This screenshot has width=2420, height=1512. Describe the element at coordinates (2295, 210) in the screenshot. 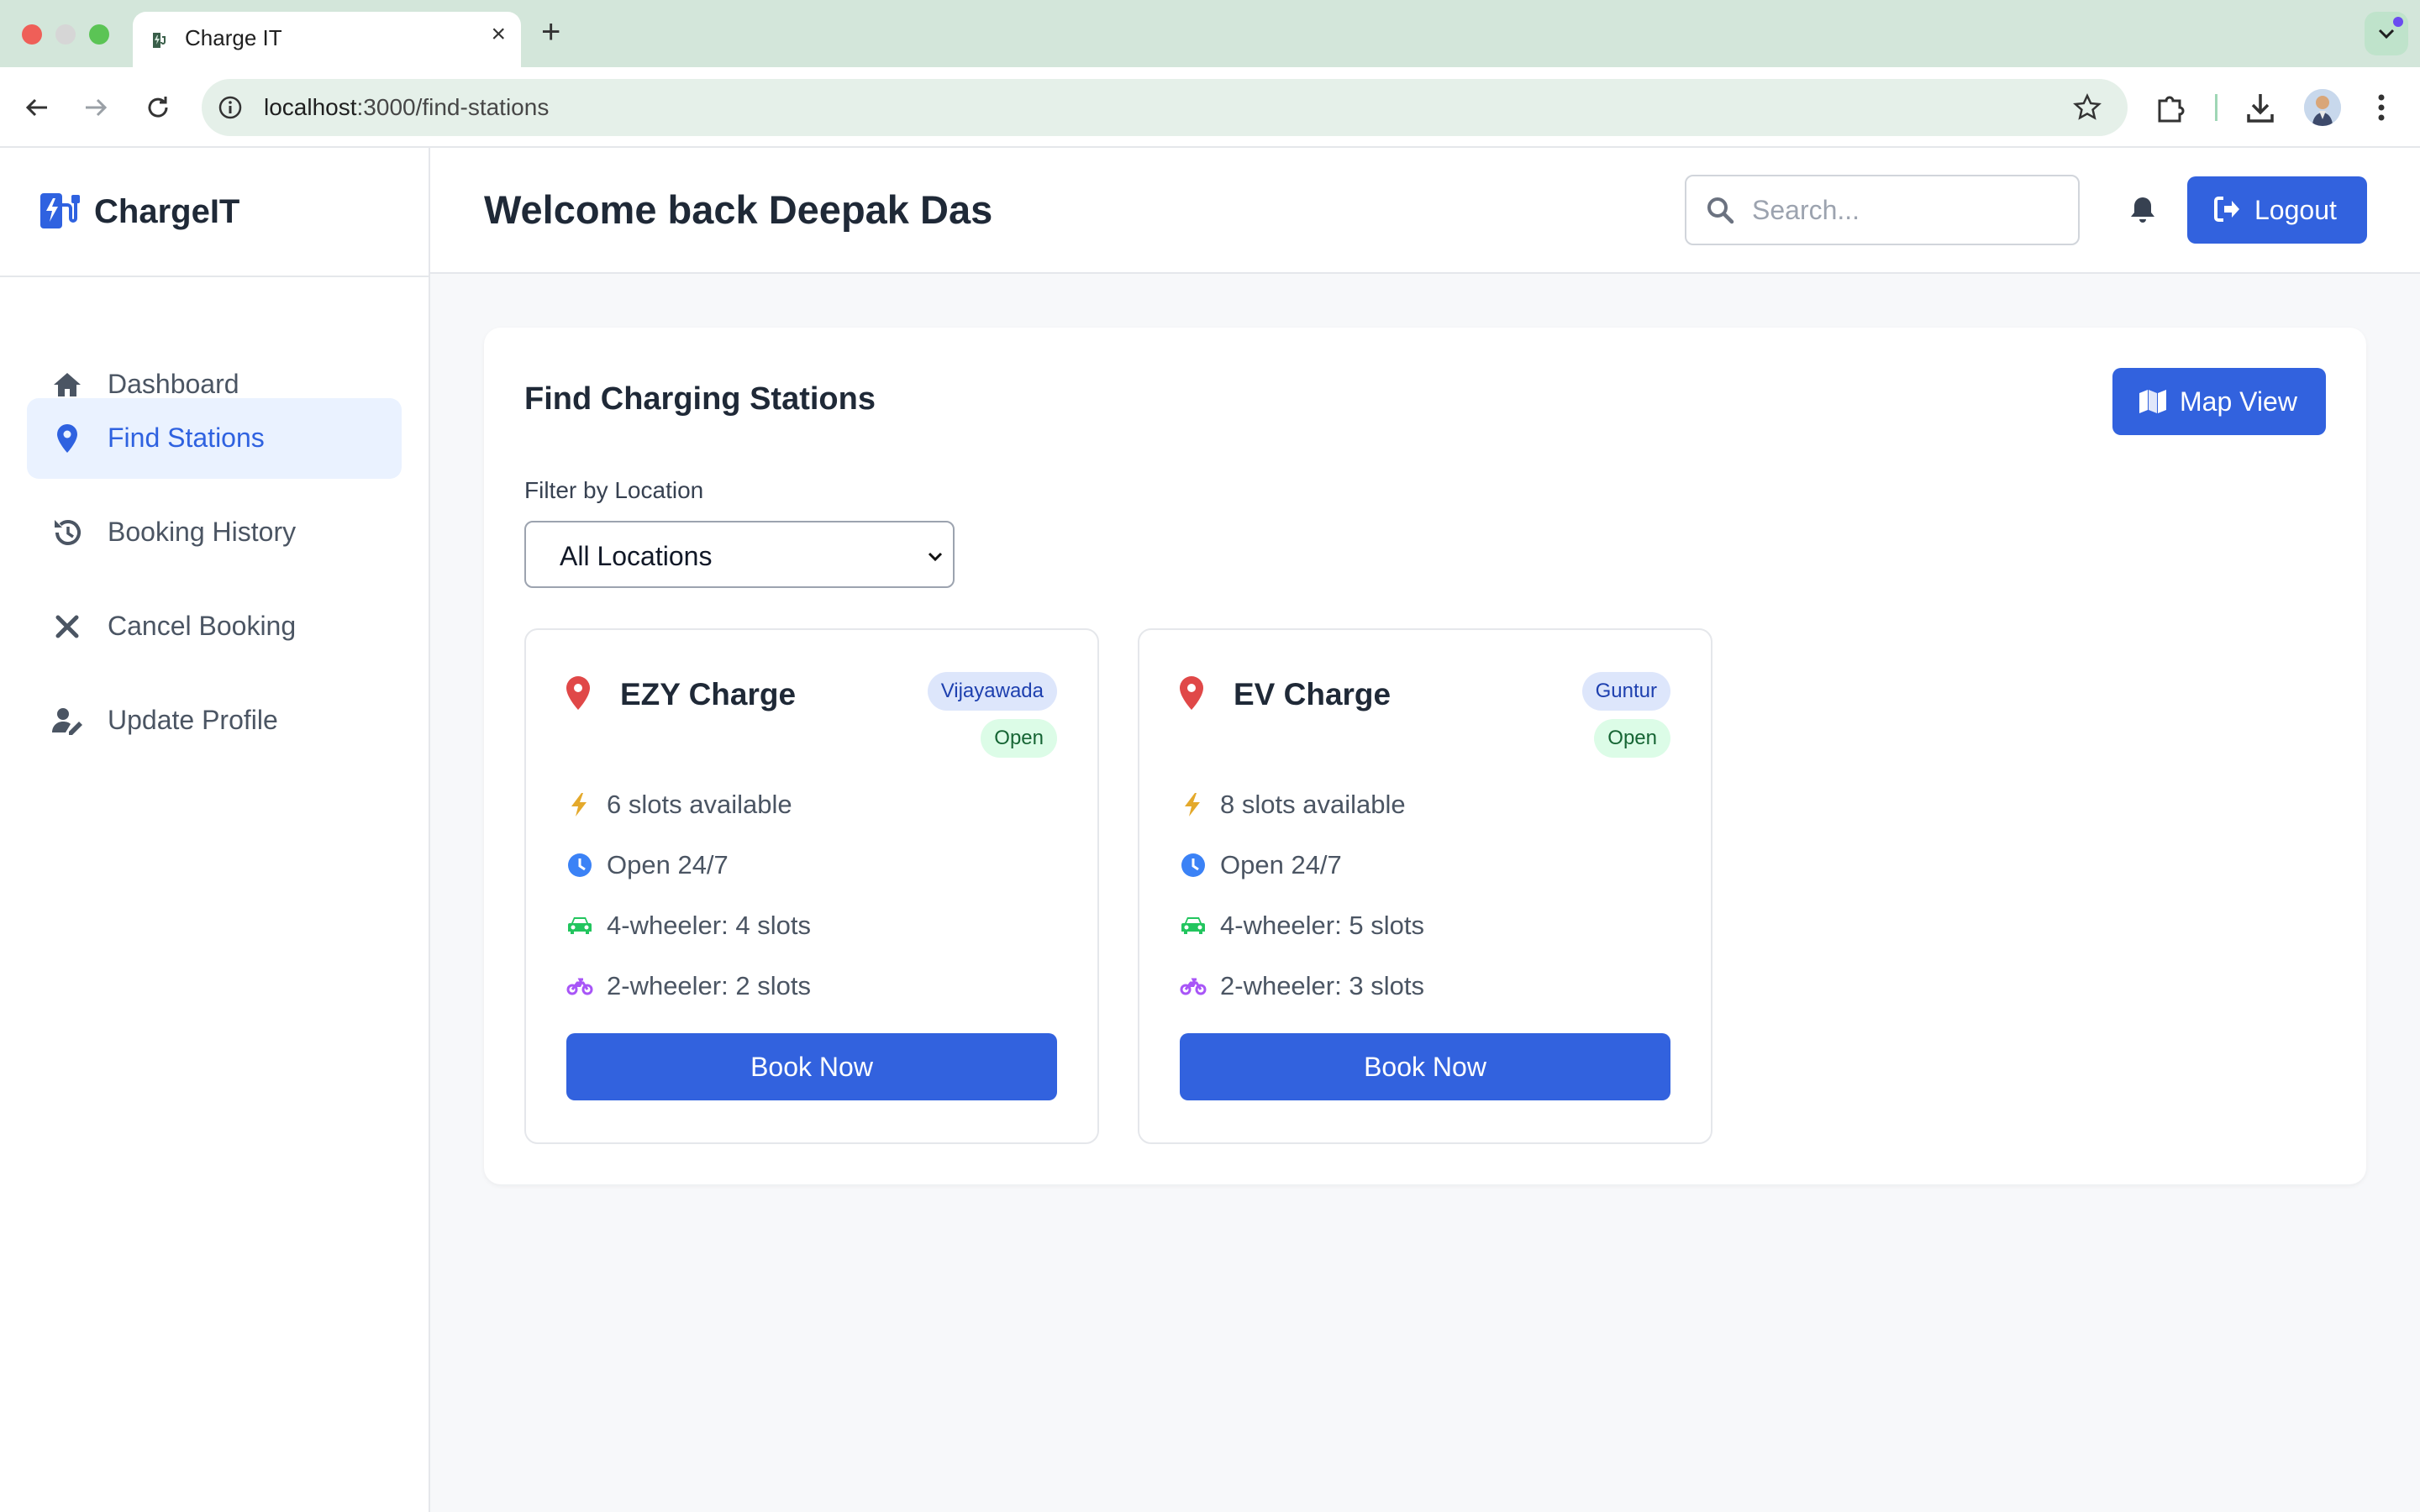

I see `logout-label: Logout` at that location.